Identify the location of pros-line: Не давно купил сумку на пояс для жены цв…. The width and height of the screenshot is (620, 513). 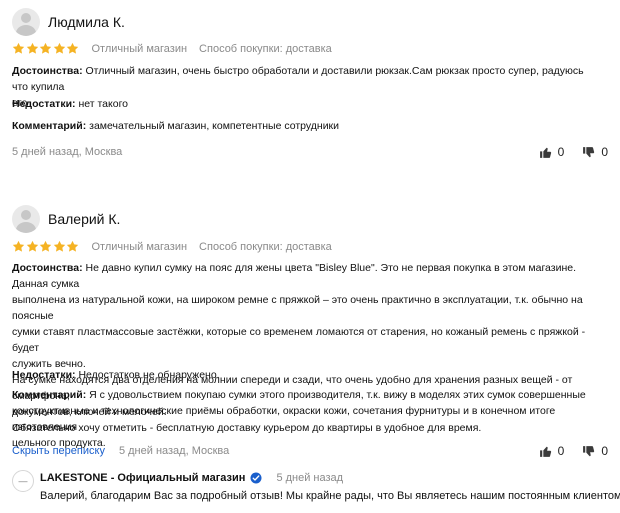
(294, 276).